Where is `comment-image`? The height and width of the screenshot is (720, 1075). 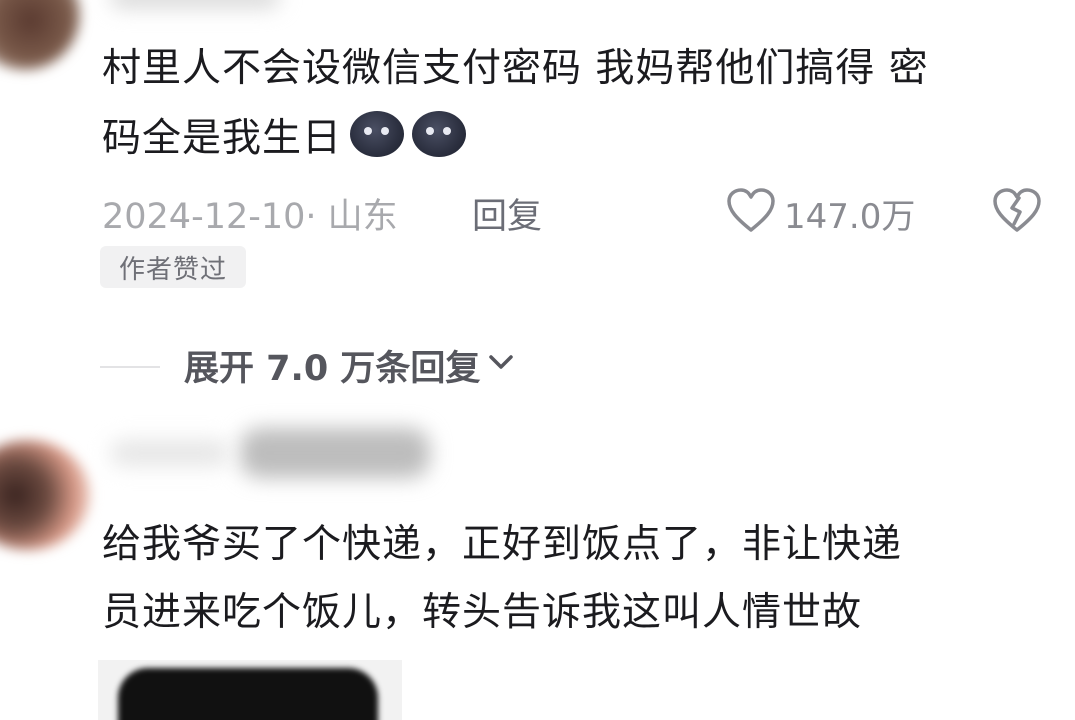 comment-image is located at coordinates (250, 690).